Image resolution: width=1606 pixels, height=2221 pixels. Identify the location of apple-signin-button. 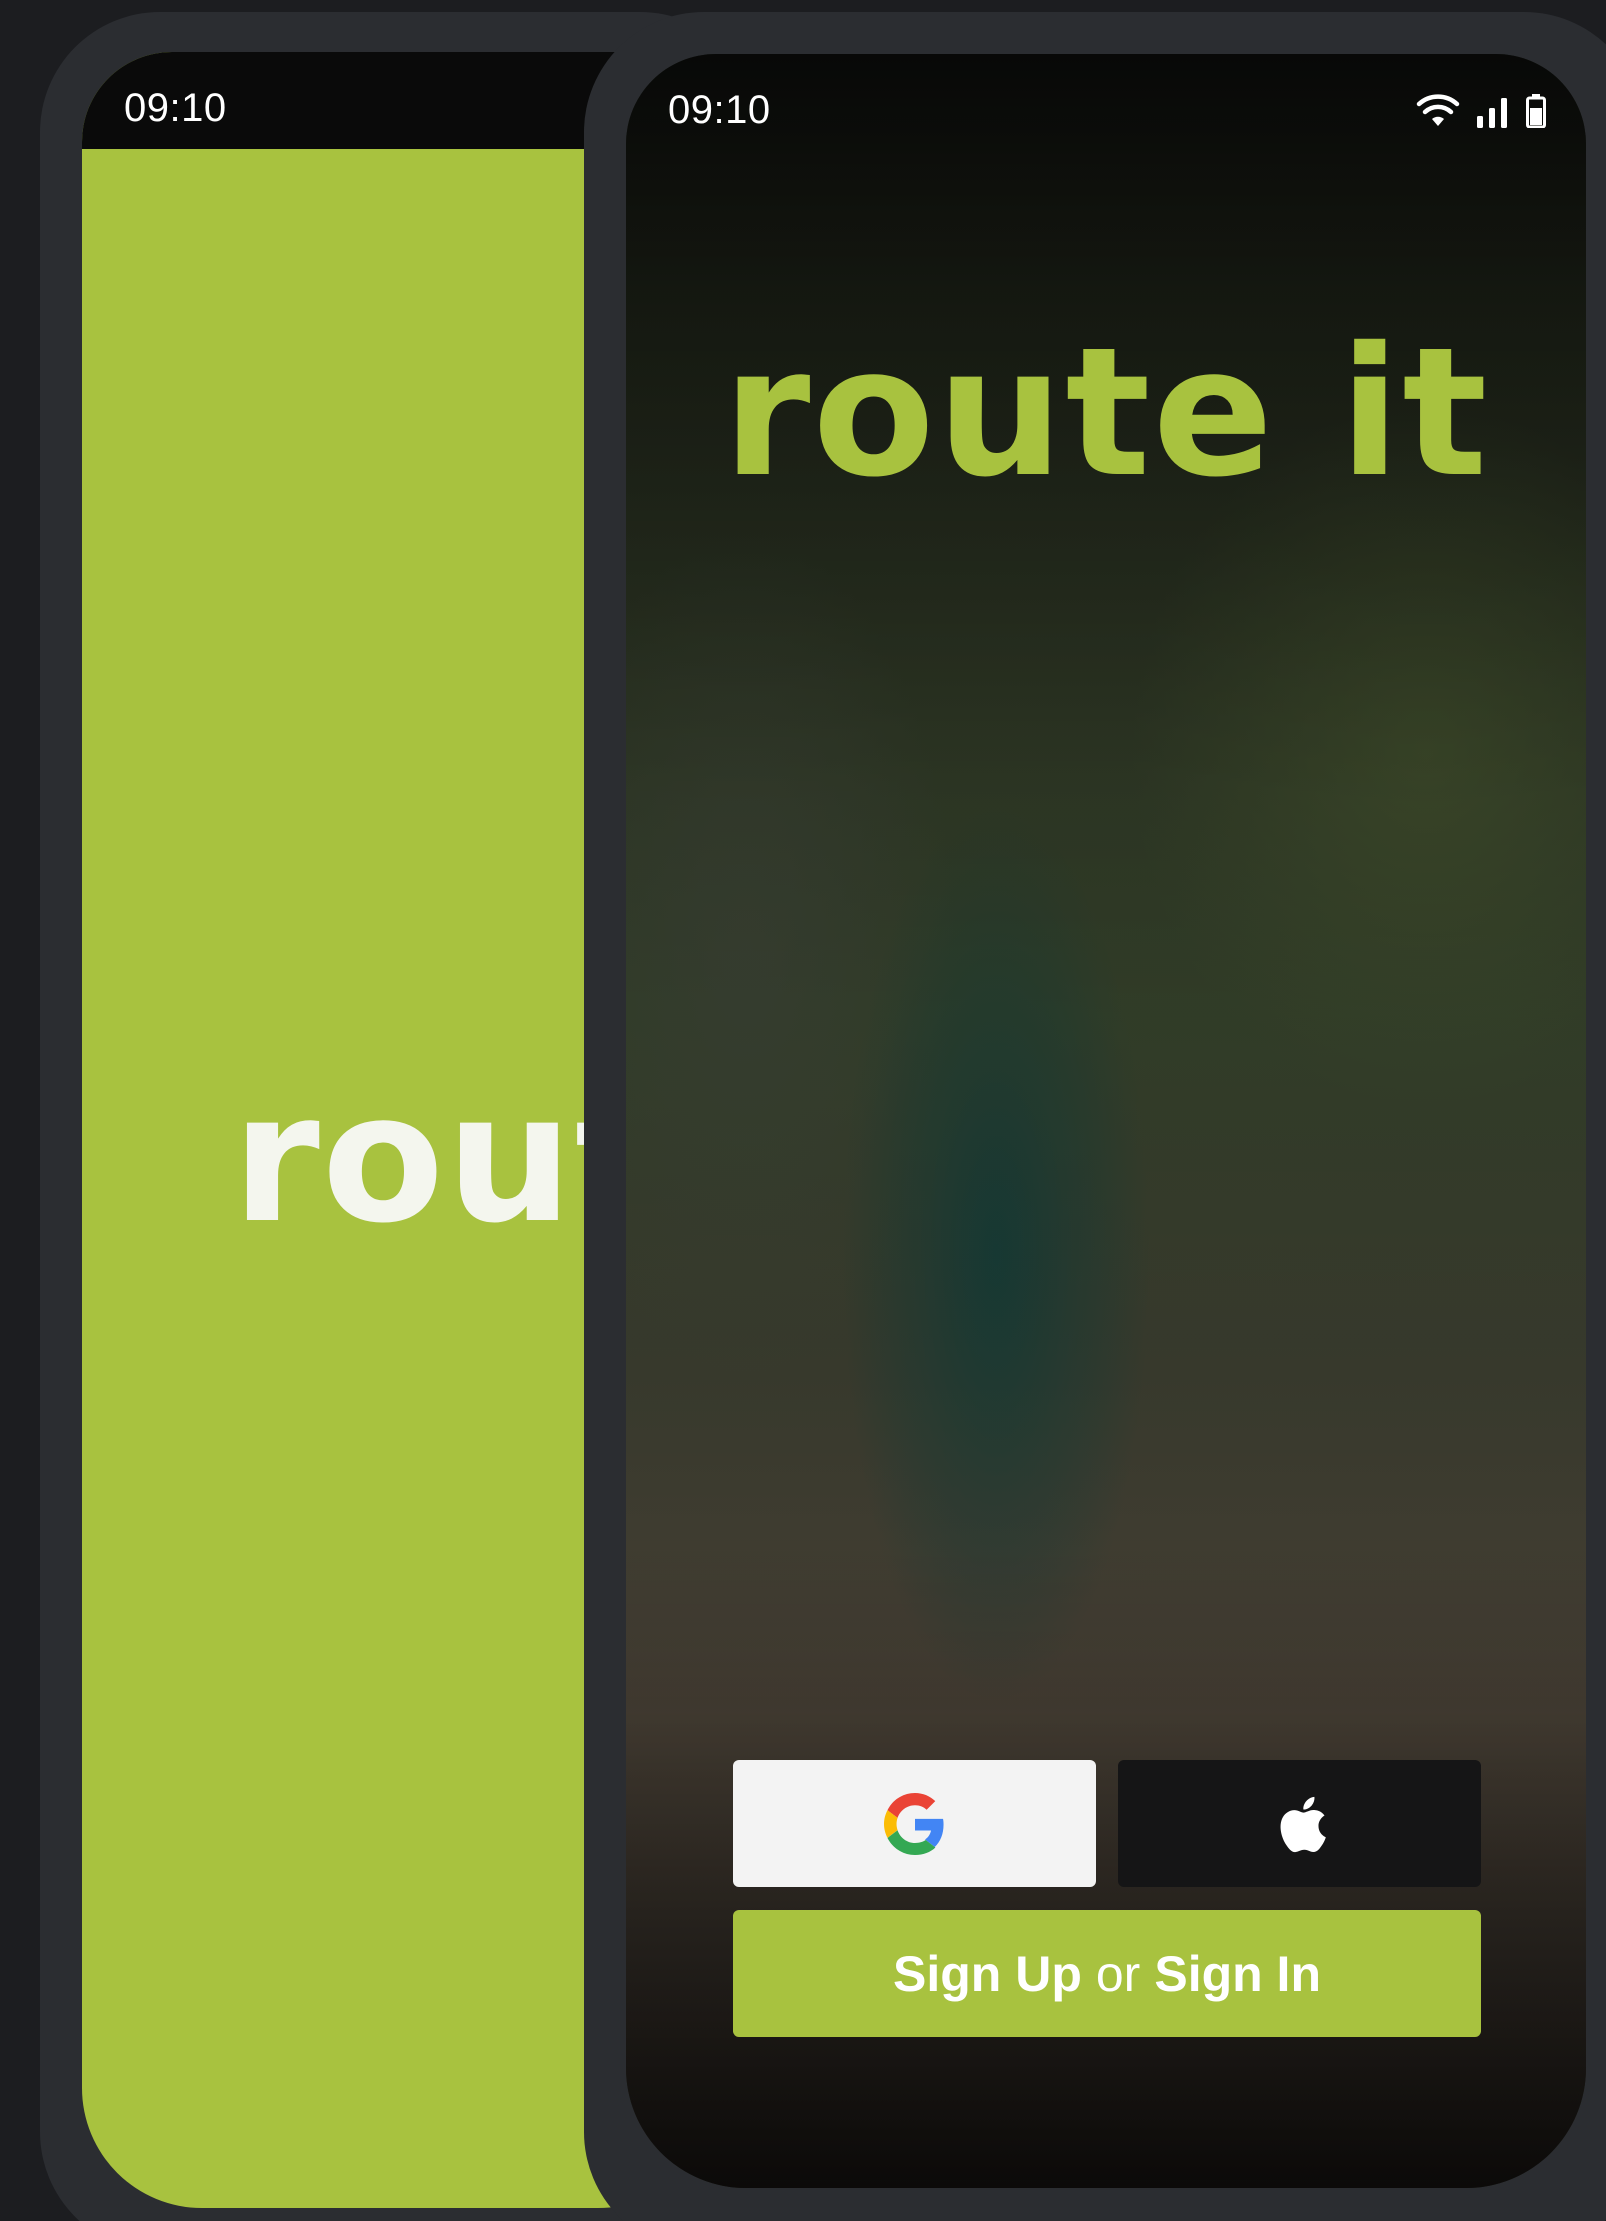
(1299, 1823).